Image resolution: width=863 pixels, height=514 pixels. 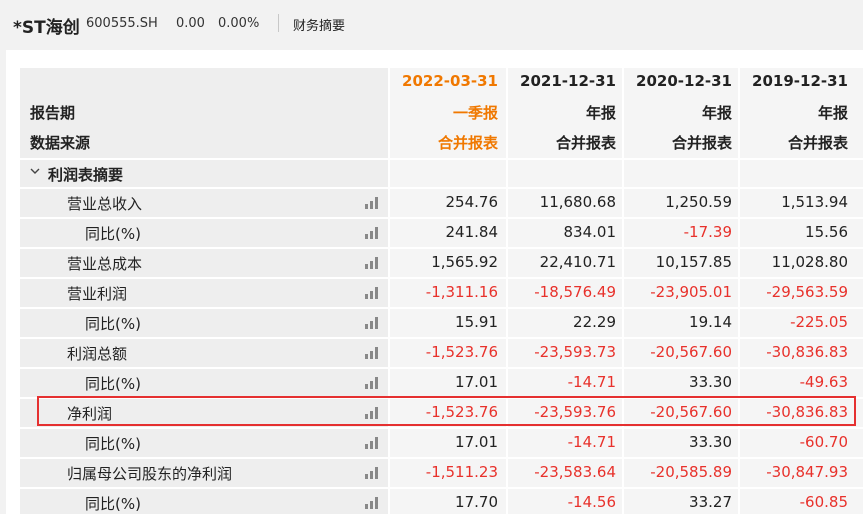 What do you see at coordinates (476, 502) in the screenshot?
I see `table-cell: 17.70` at bounding box center [476, 502].